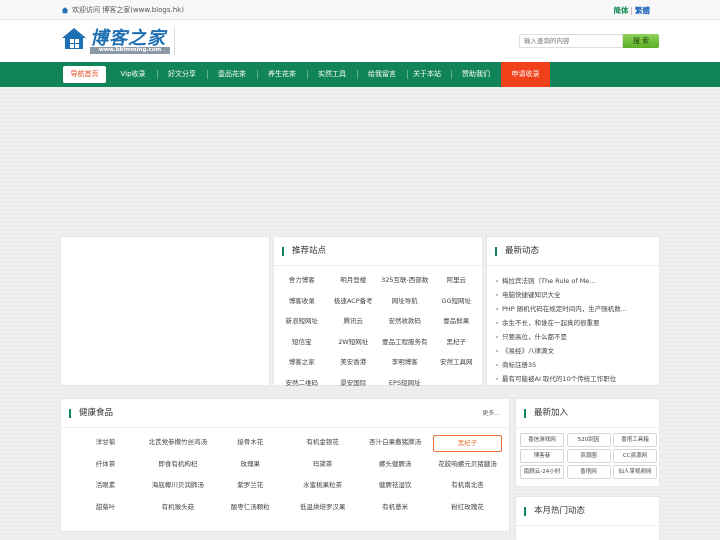  I want to click on recommended-link: 2W短网址, so click(354, 342).